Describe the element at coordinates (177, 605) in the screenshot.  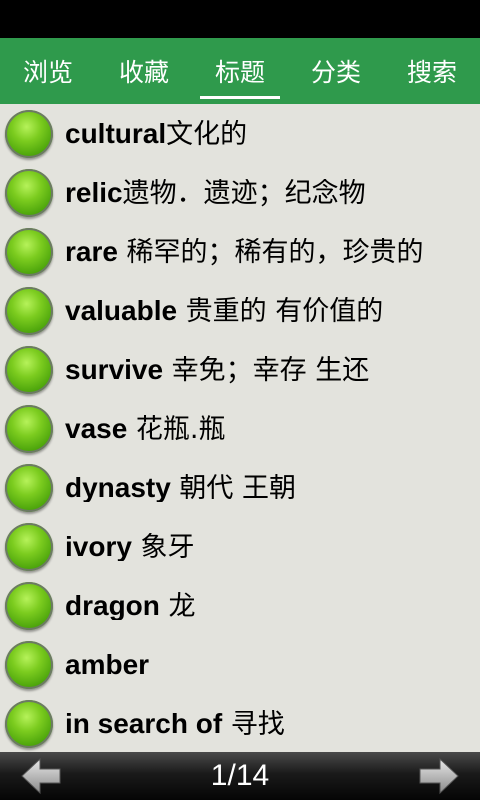
I see `entry-meaning: 龙` at that location.